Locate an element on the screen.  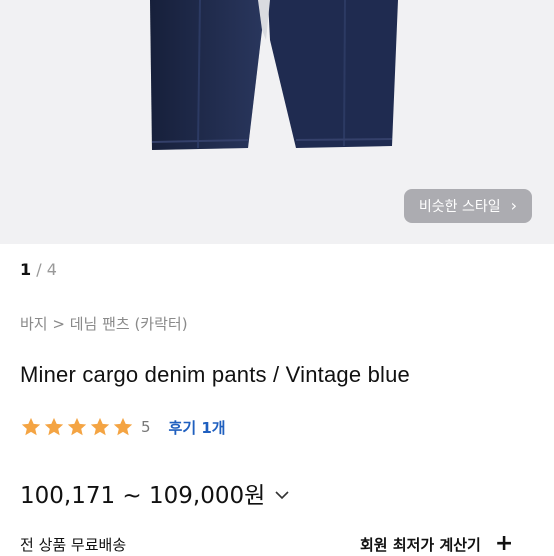
price-range: 100,171 ~ 109,000원 is located at coordinates (155, 493).